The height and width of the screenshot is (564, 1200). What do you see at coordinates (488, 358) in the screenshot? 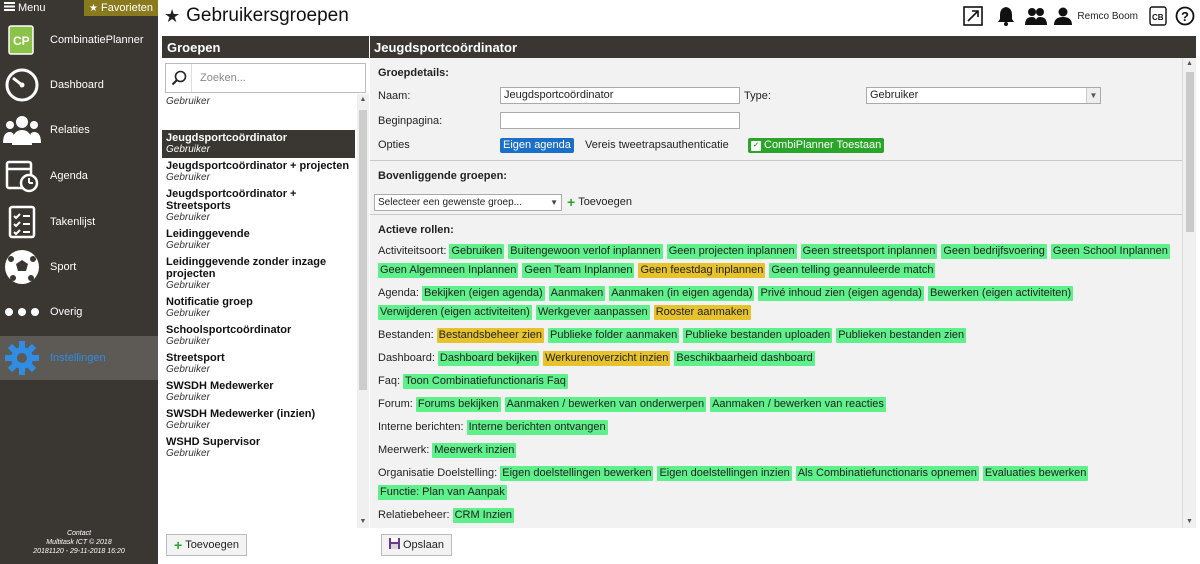
I see `role-tag: Dashboard bekijken` at bounding box center [488, 358].